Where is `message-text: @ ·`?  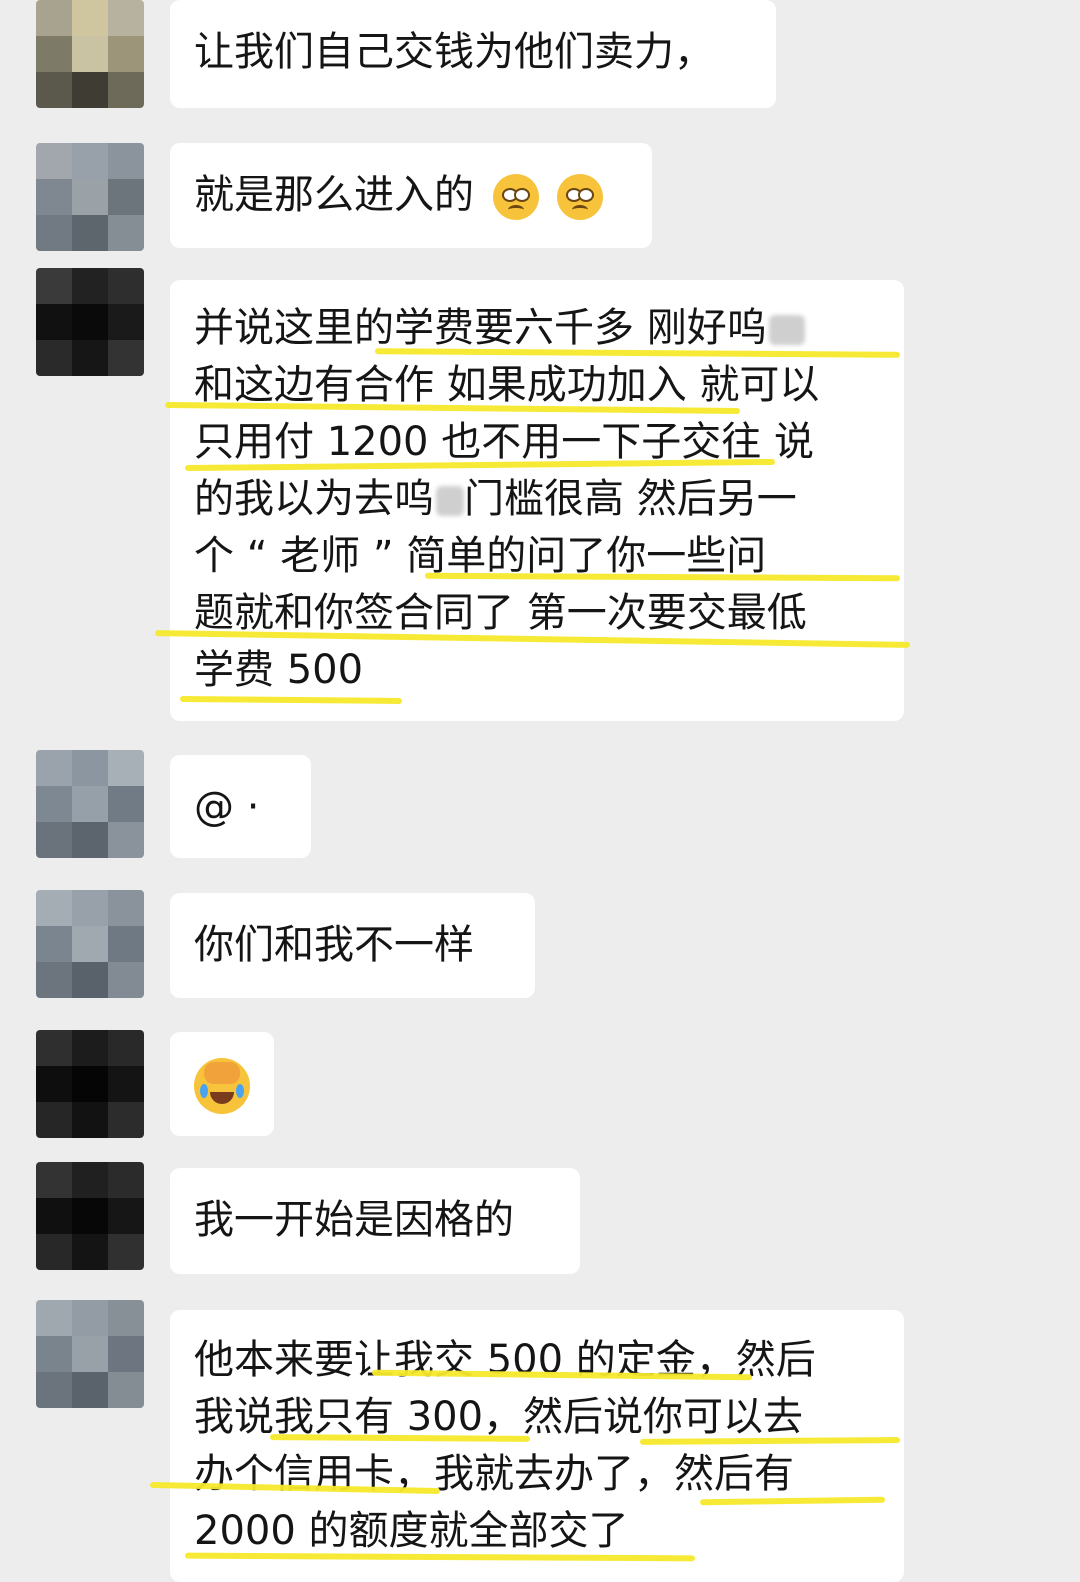 message-text: @ · is located at coordinates (227, 807).